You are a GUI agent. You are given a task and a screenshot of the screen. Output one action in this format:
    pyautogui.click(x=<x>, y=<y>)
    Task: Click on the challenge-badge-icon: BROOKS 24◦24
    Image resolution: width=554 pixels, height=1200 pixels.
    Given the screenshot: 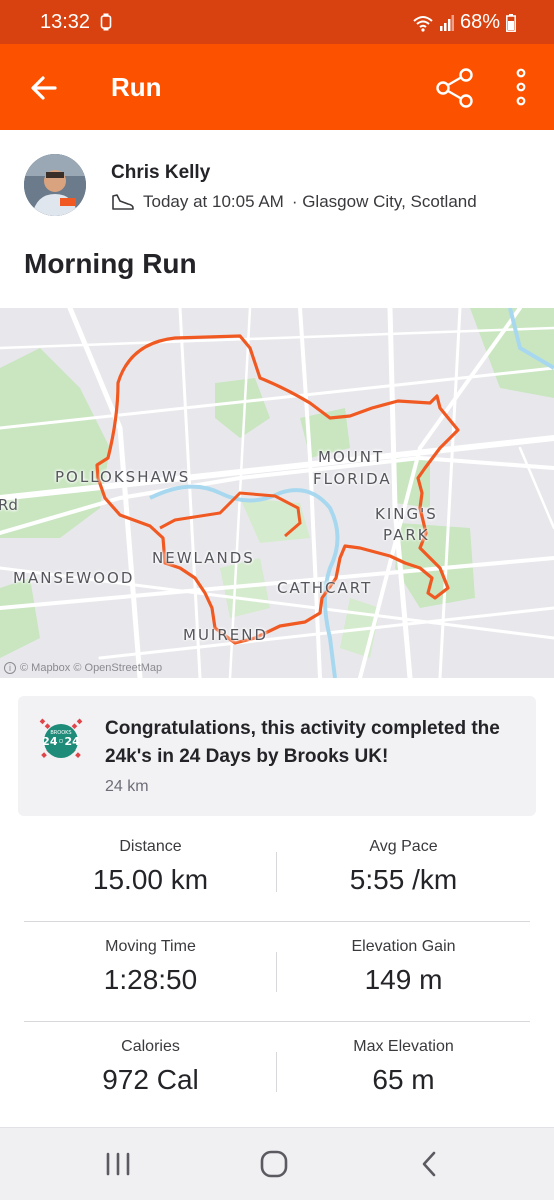 What is the action you would take?
    pyautogui.click(x=61, y=739)
    